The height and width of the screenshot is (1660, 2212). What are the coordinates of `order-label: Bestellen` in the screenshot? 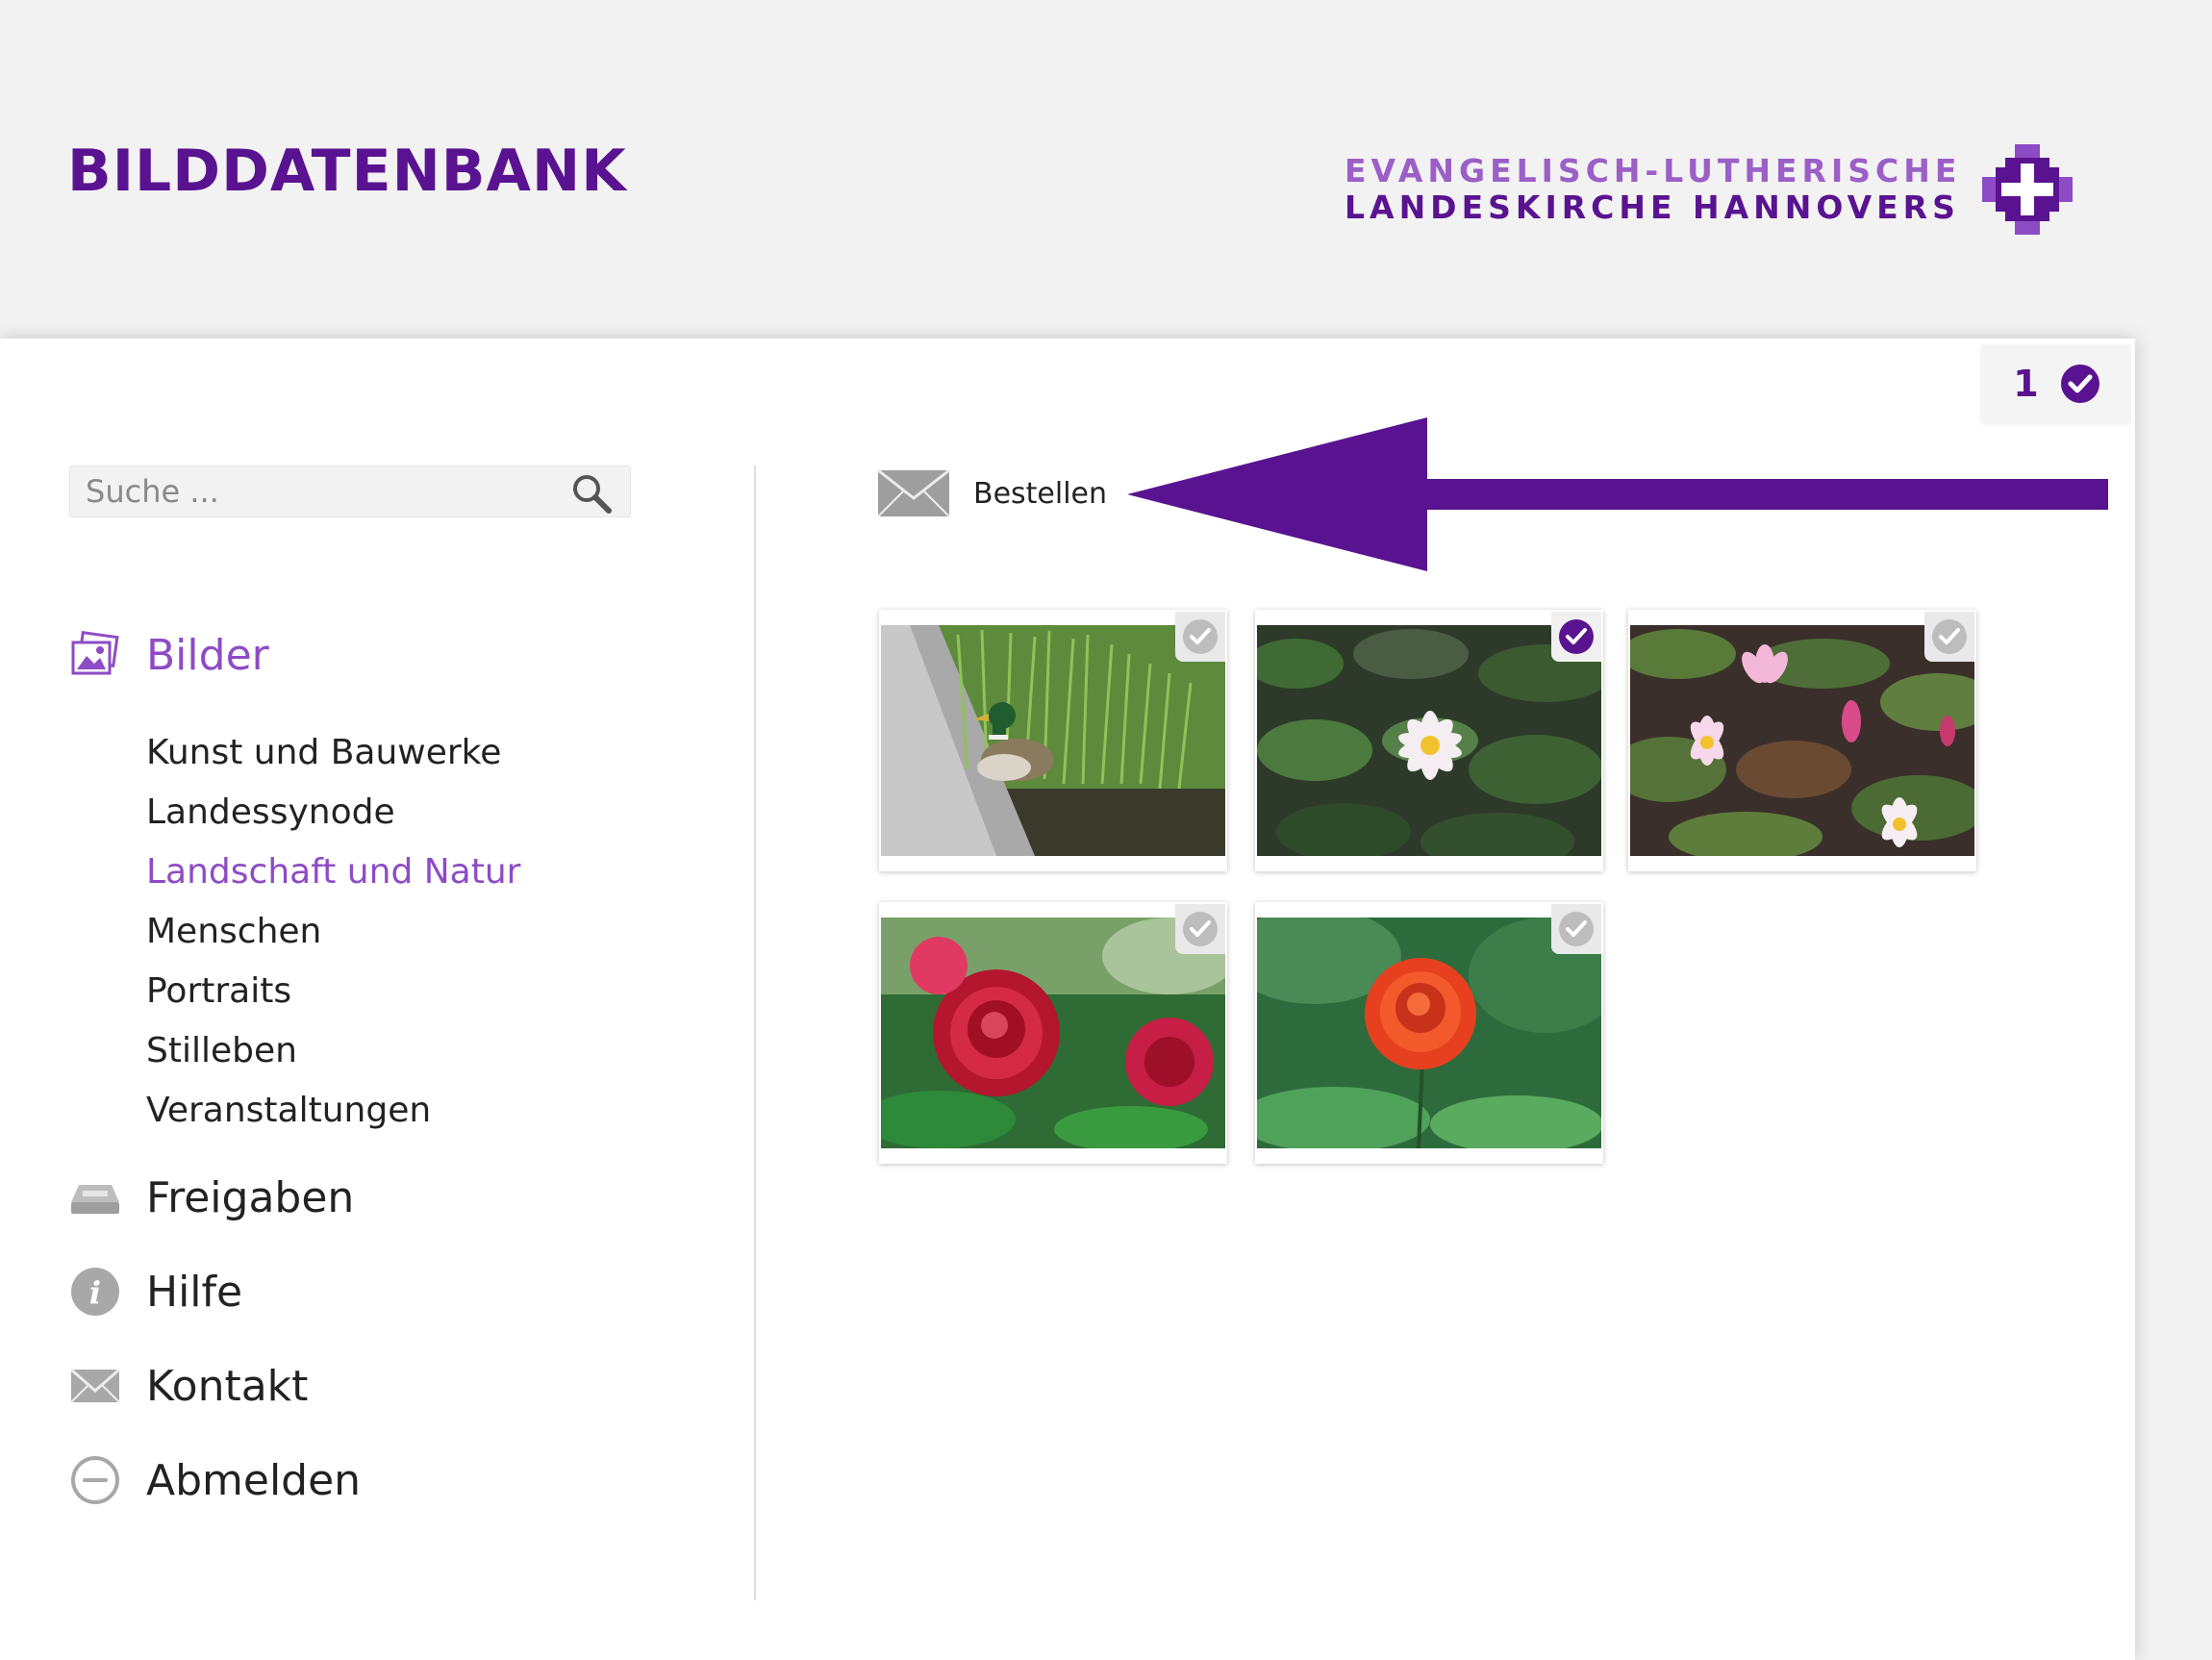 It's located at (1040, 493).